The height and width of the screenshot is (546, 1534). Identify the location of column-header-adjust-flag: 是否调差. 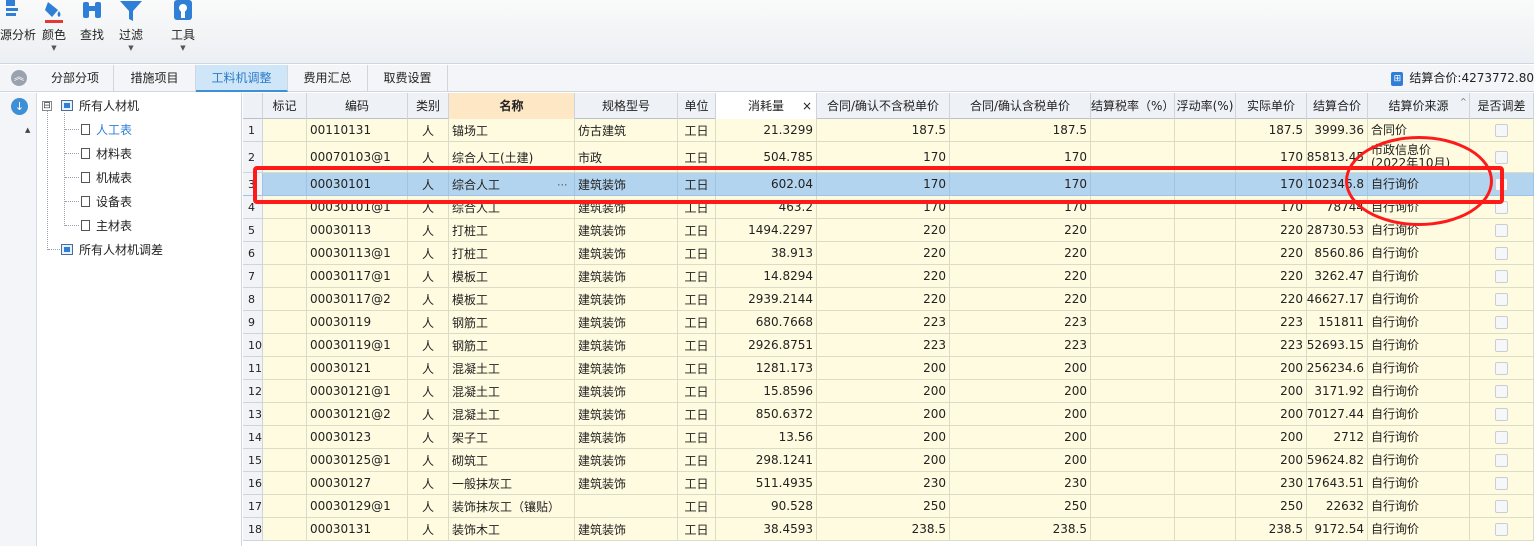
(1502, 106).